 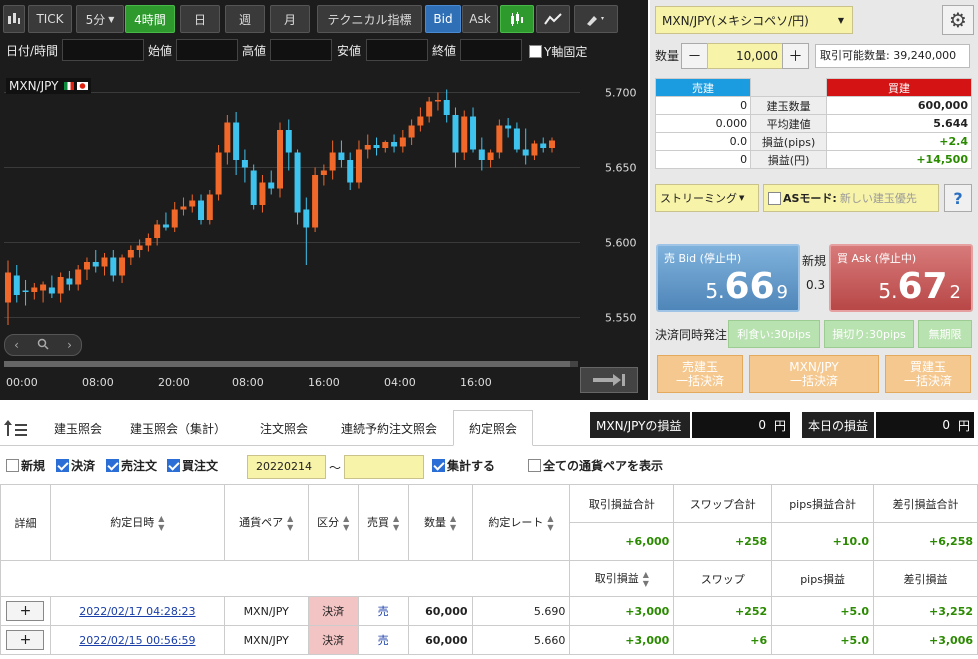 I want to click on tab-orders: 注文照会, so click(x=284, y=428).